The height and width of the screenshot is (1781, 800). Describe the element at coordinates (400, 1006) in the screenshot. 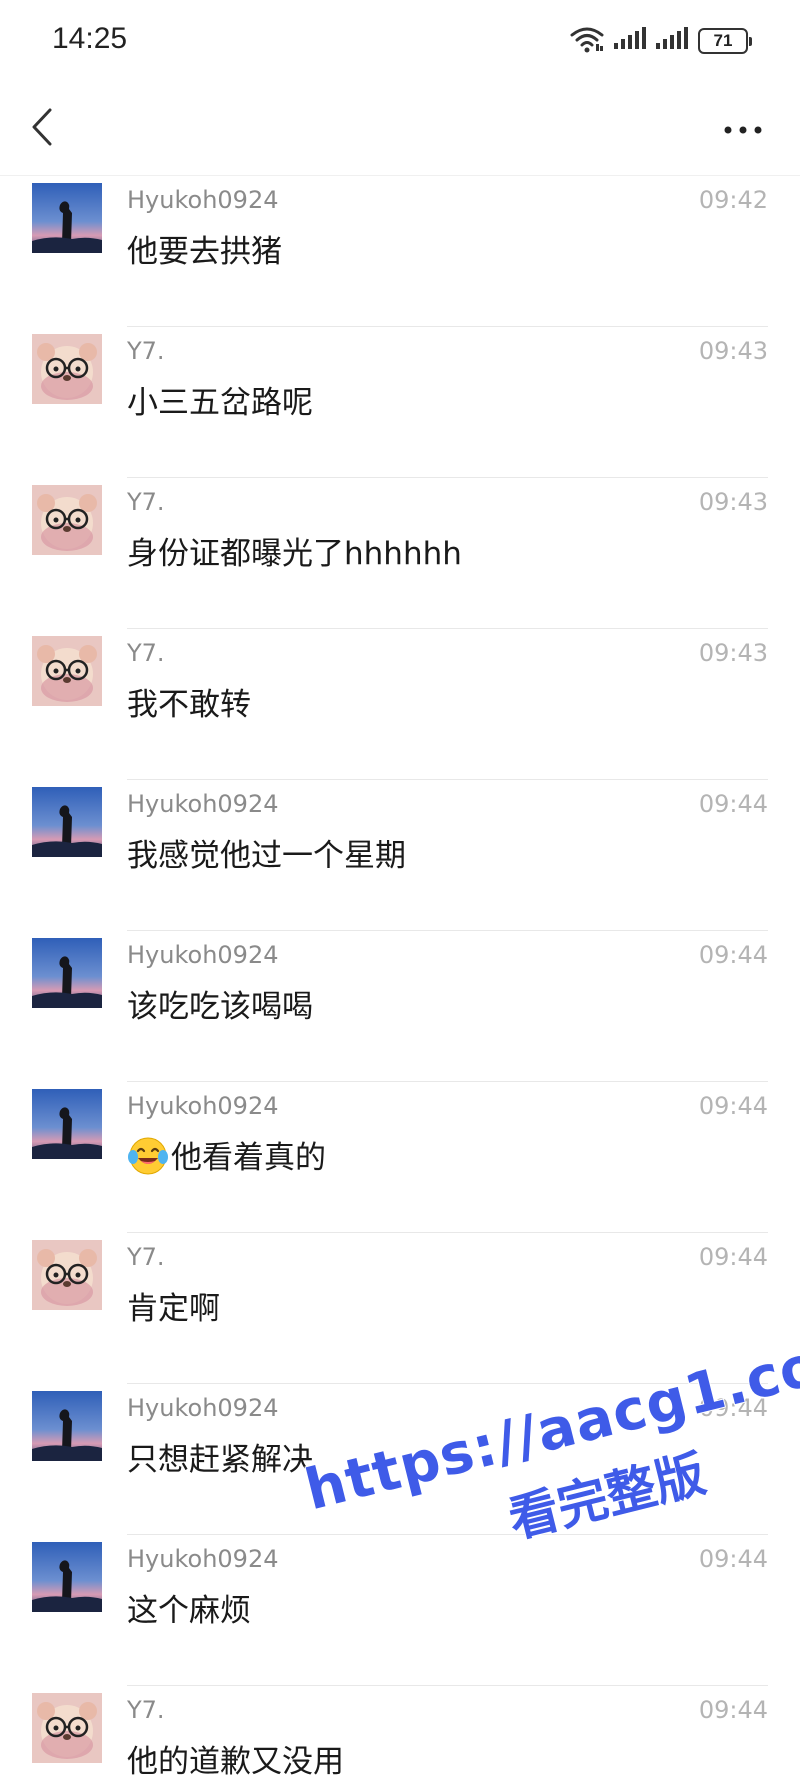

I see `message-item: Hyukoh0924 09:44 该吃吃该喝喝` at that location.